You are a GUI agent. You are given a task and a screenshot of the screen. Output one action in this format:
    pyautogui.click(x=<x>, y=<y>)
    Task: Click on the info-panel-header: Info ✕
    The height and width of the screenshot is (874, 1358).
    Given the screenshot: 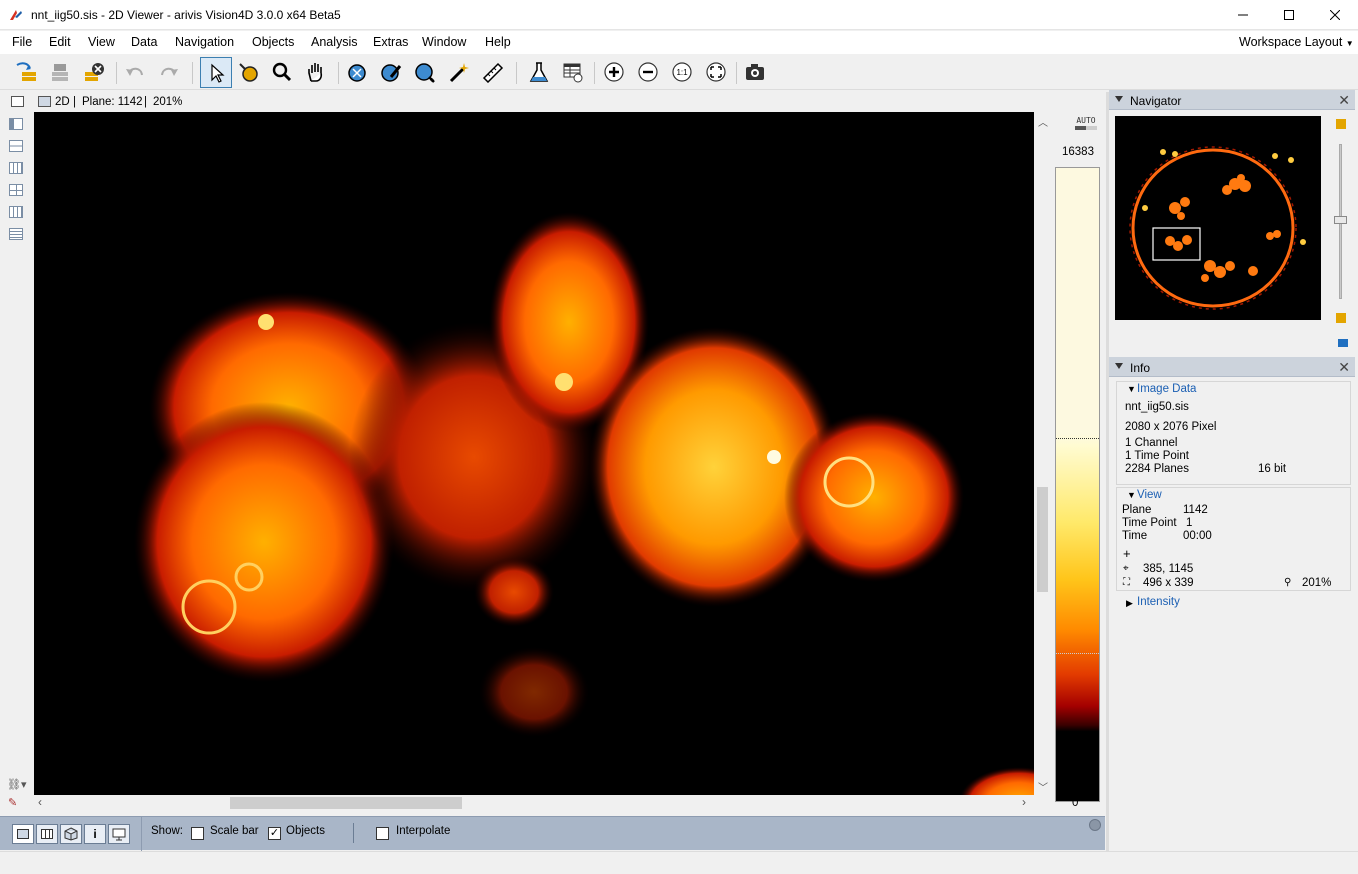 What is the action you would take?
    pyautogui.click(x=1232, y=367)
    